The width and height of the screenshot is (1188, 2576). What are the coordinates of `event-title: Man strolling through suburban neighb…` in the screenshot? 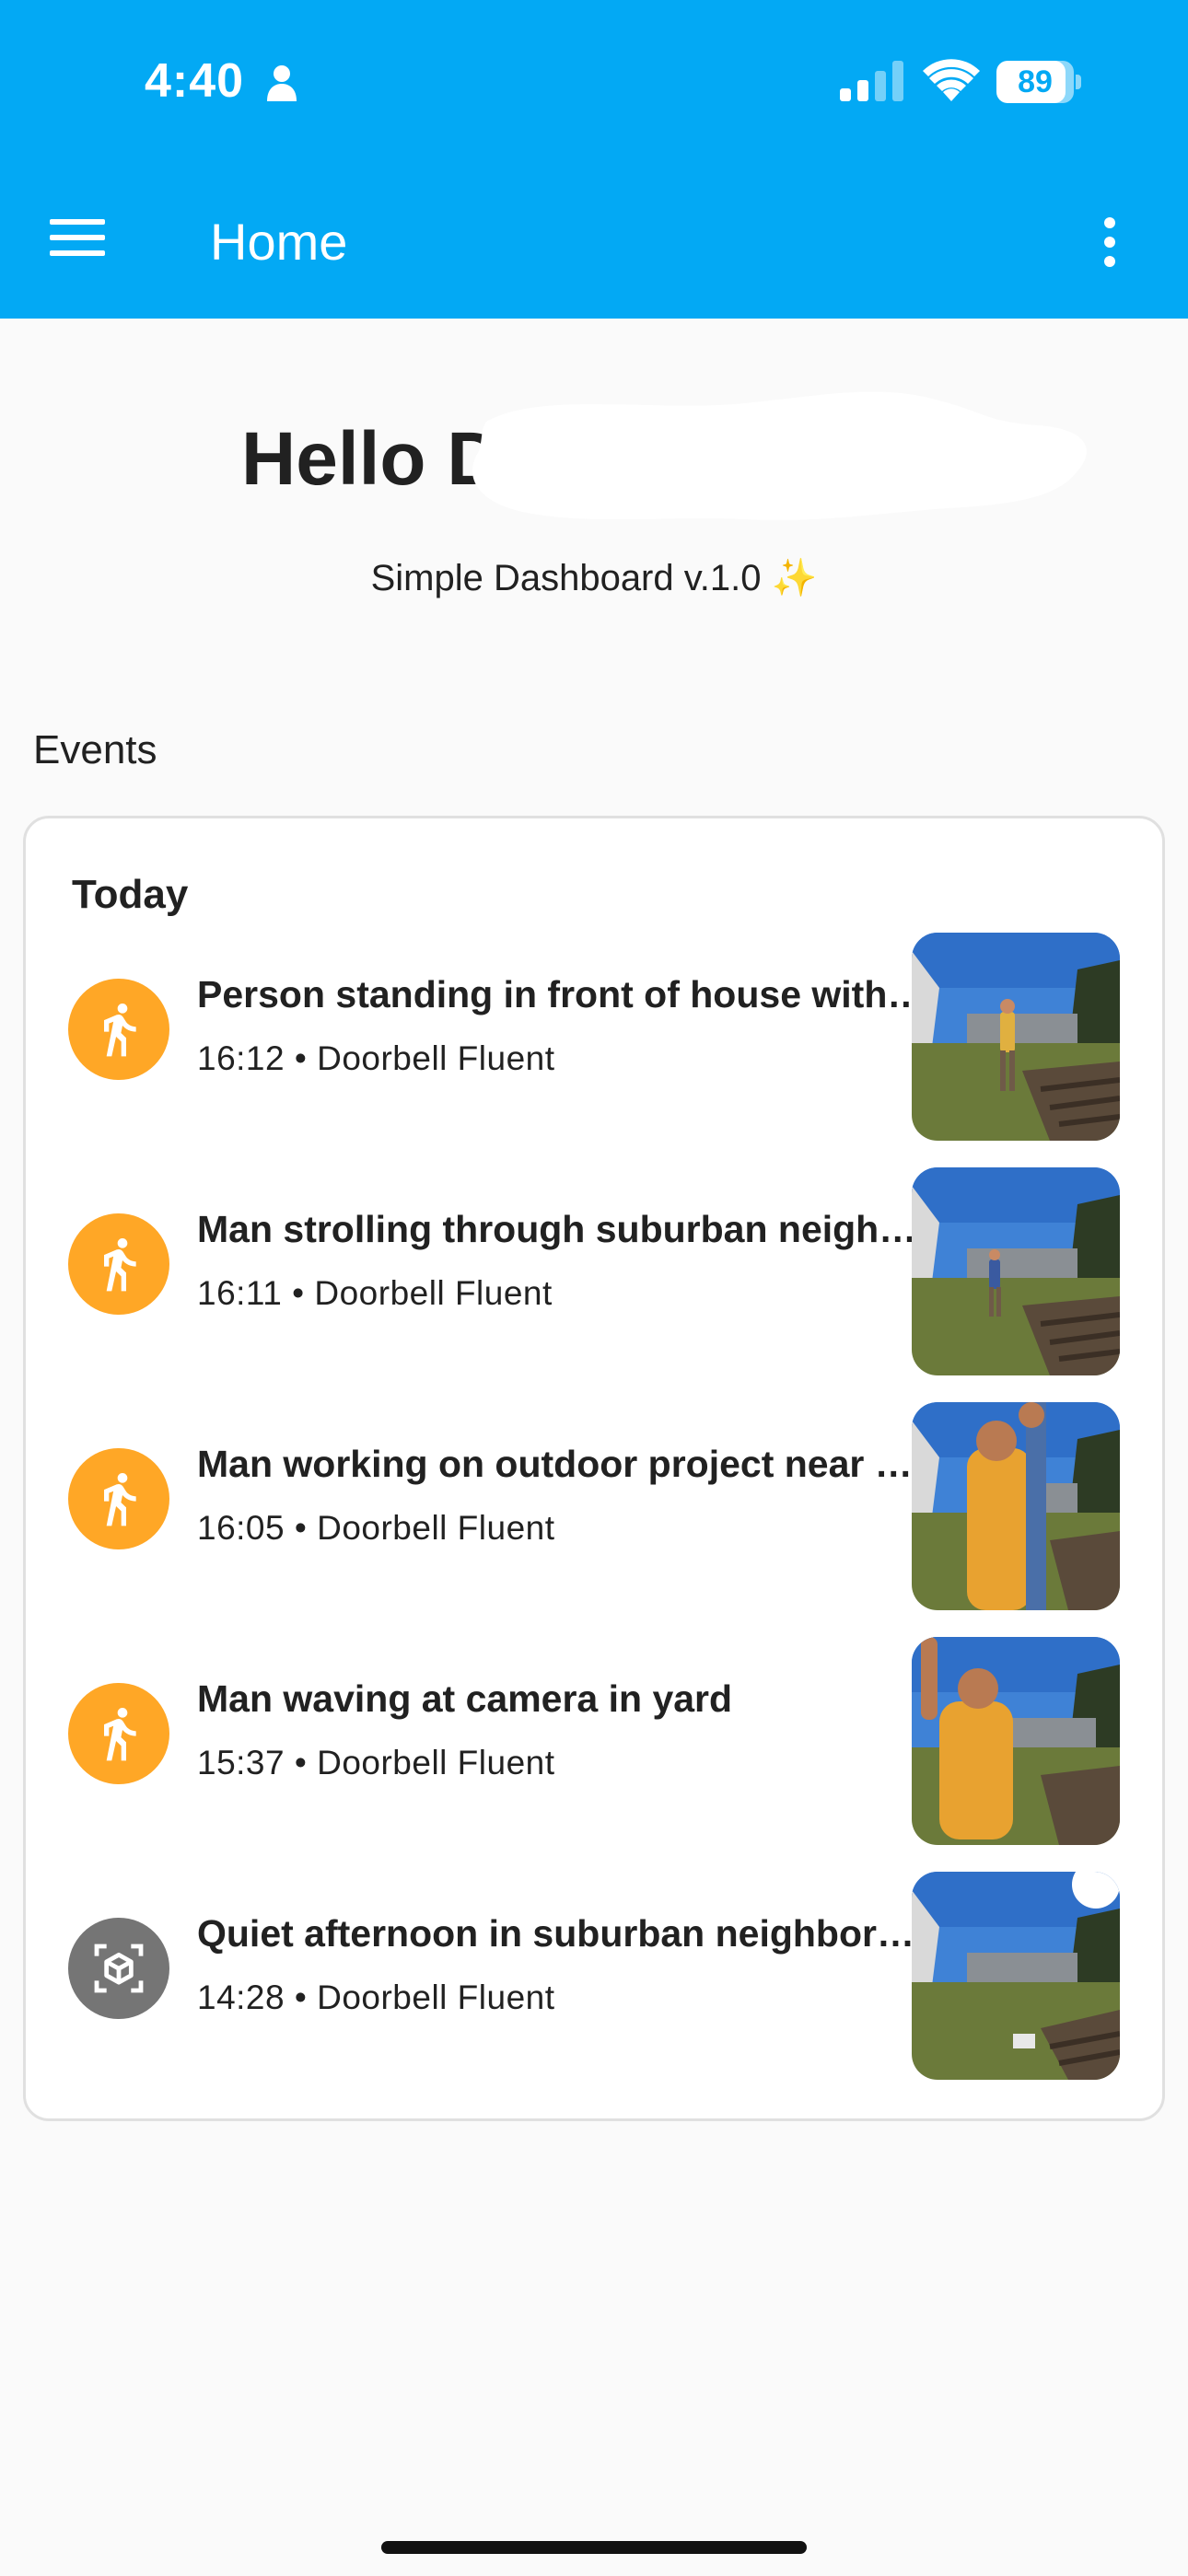 It's located at (563, 1229).